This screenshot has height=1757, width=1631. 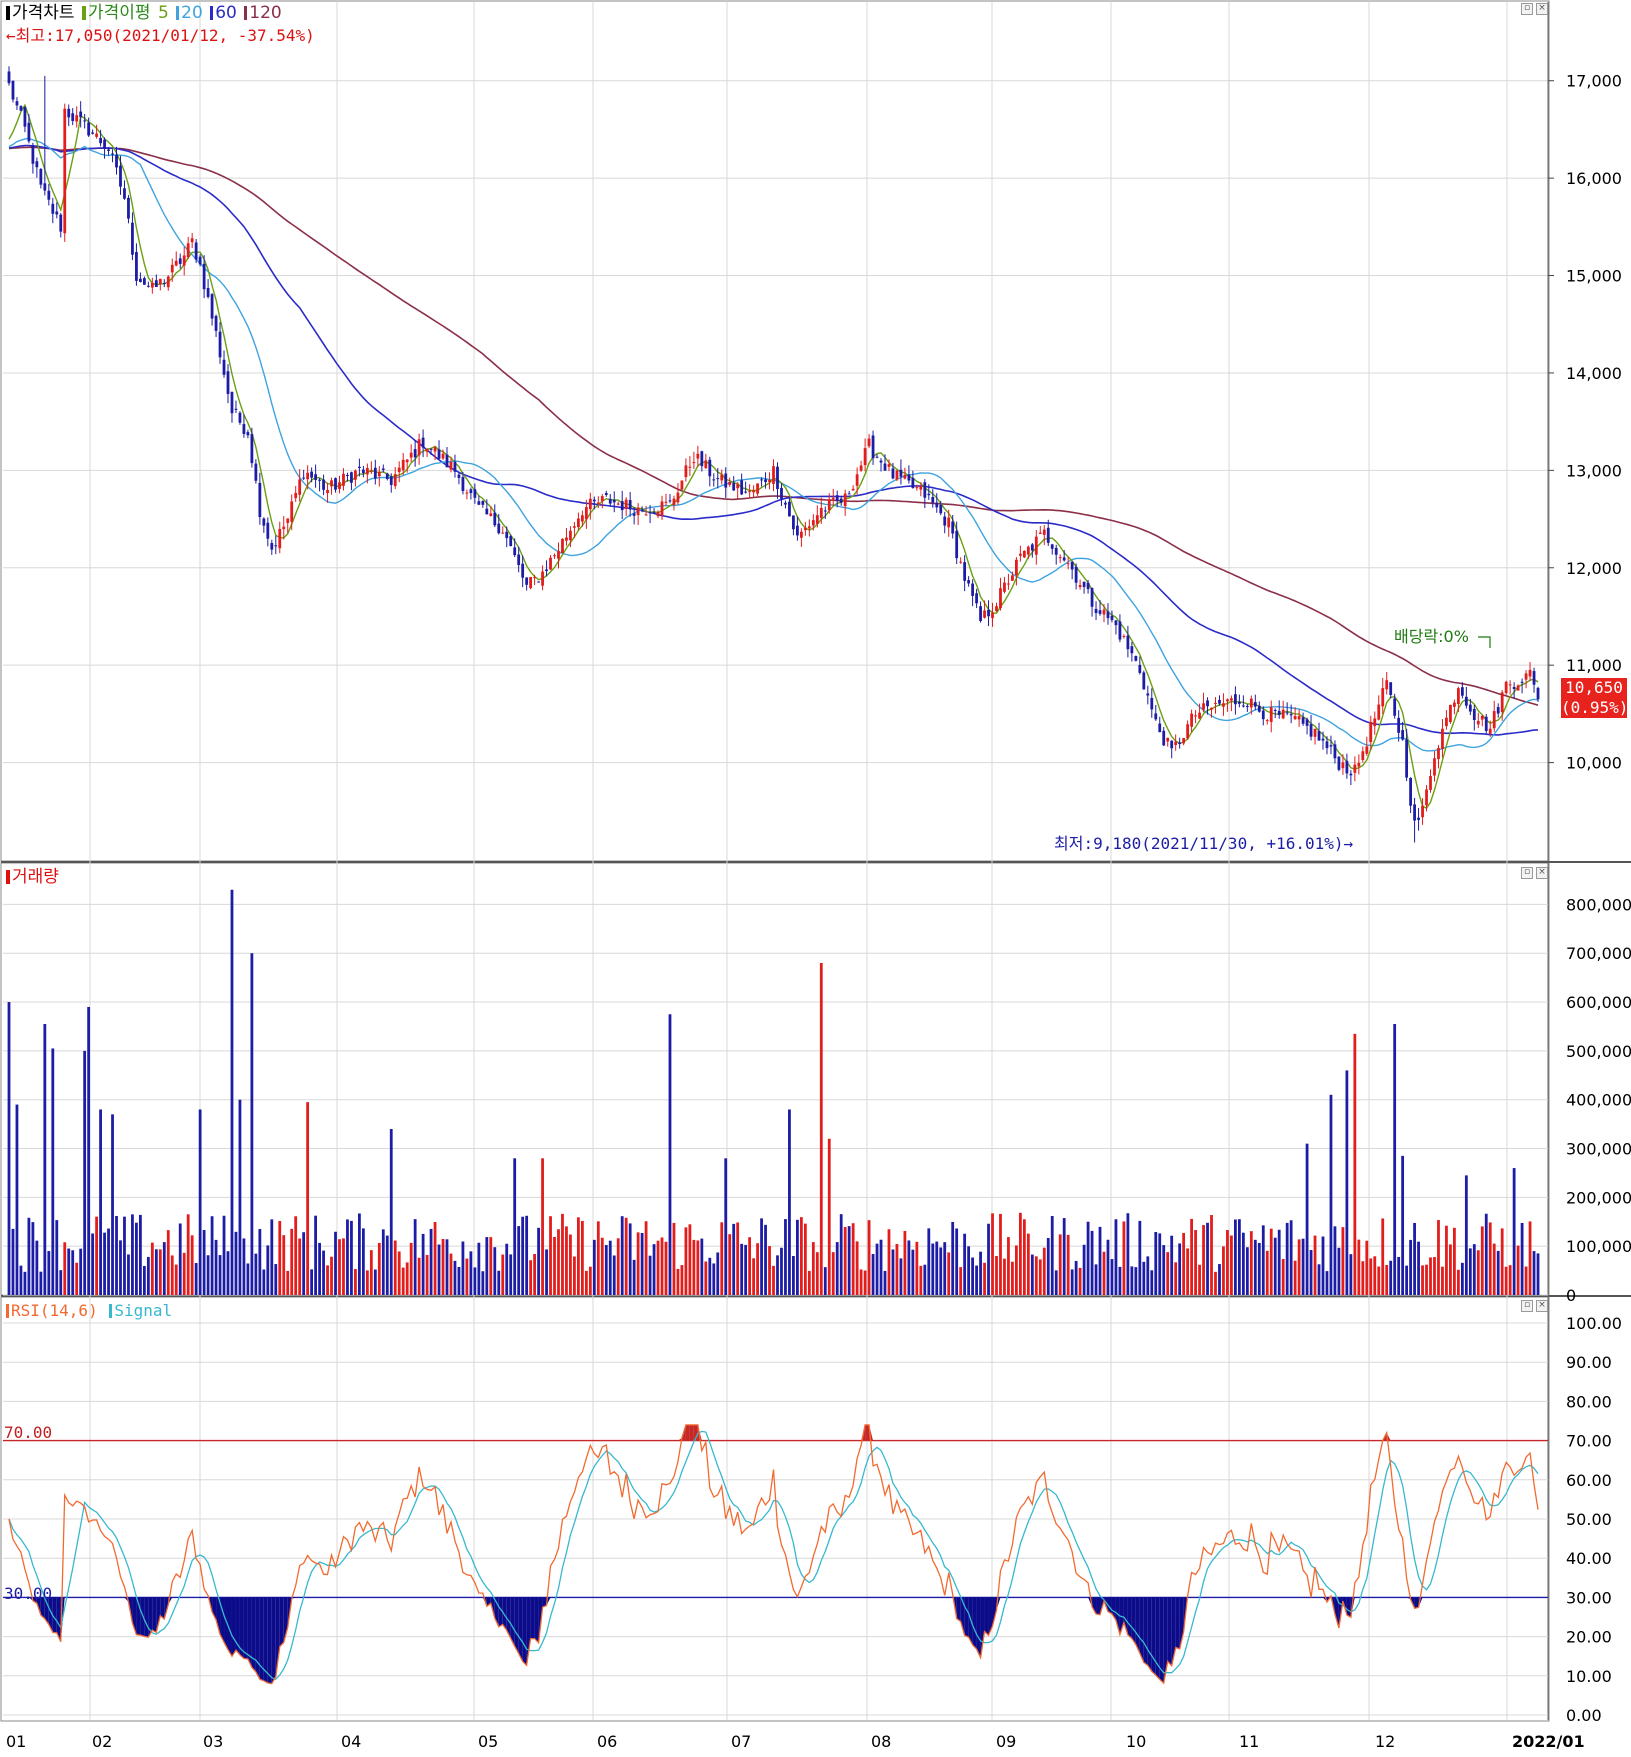 I want to click on price-axis-label: 13,000, so click(x=1594, y=470).